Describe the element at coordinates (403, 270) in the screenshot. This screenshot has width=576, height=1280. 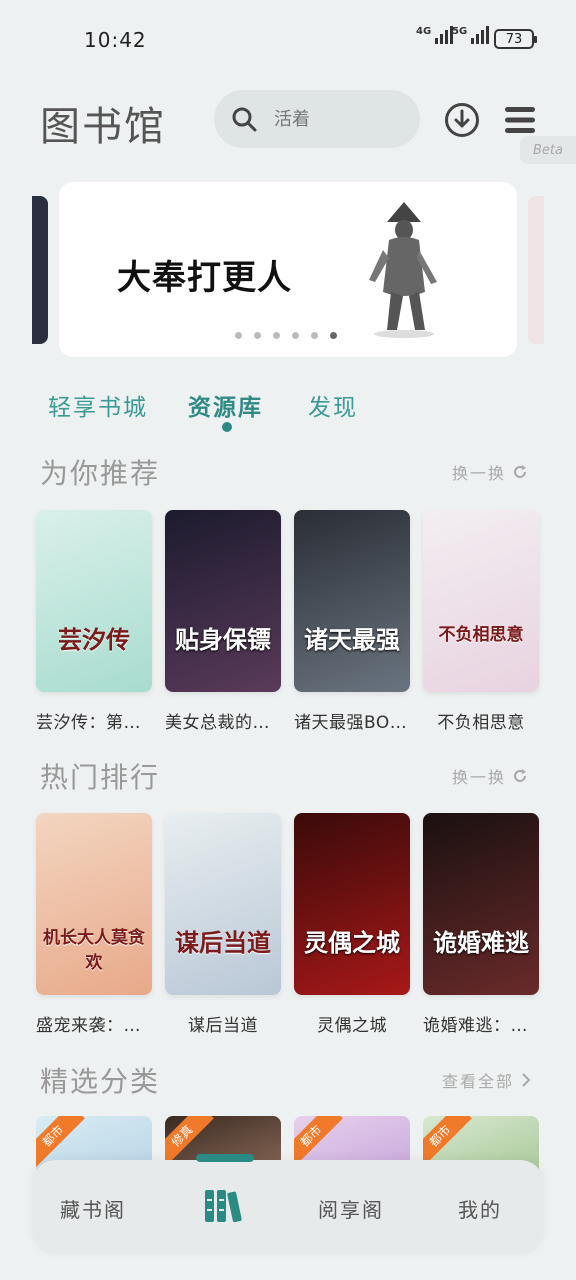
I see `banner-illustration` at that location.